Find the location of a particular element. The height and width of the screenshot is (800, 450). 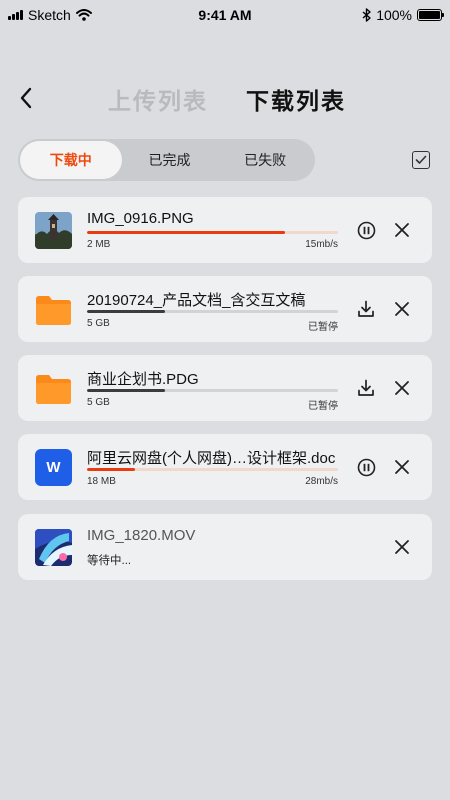

back-button is located at coordinates (26, 98).